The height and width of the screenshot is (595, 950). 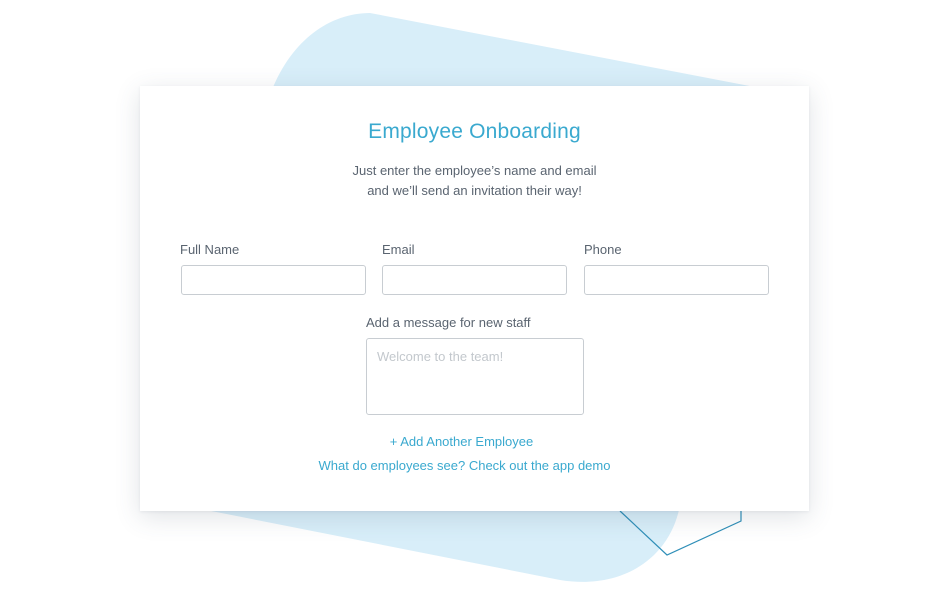 I want to click on message-label: Add a message for new staff, so click(x=448, y=322).